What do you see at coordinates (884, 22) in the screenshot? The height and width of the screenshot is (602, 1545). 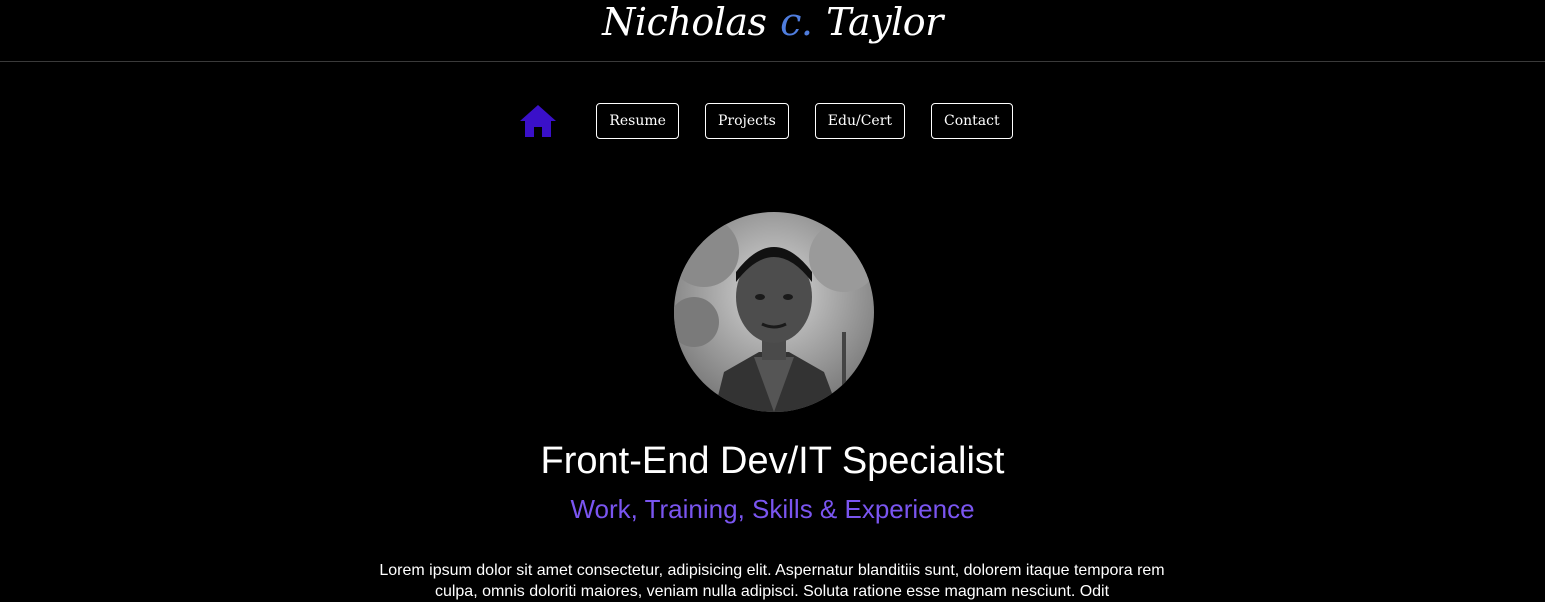 I see `logo-last-name: Taylor` at bounding box center [884, 22].